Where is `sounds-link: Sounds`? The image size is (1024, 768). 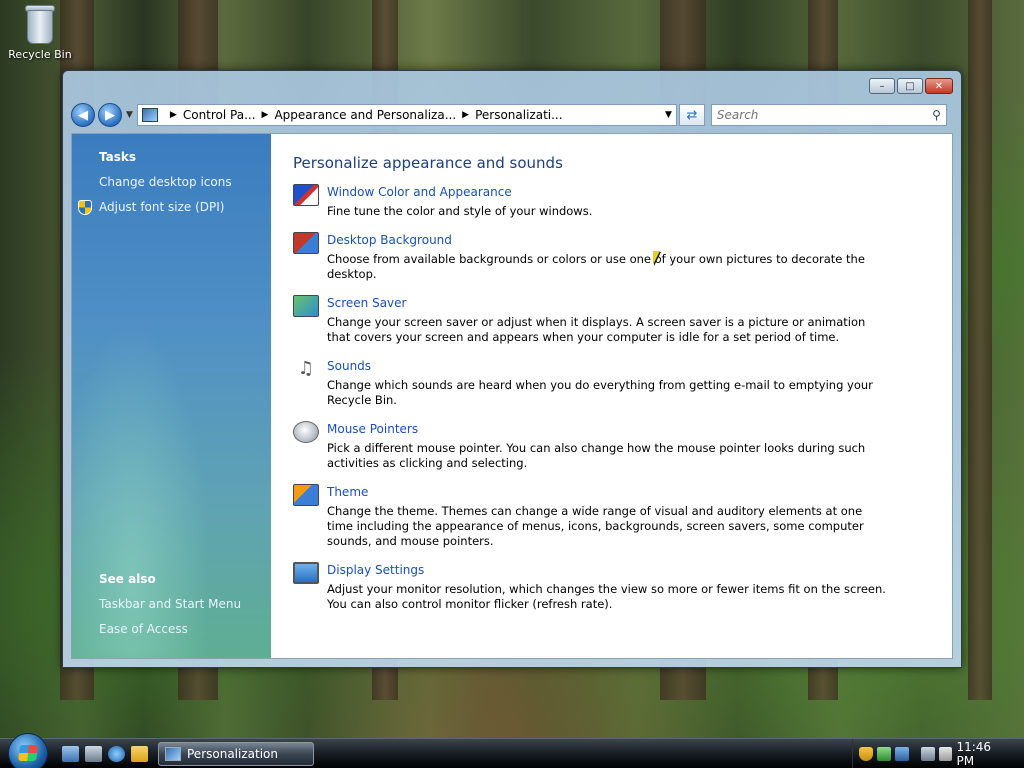
sounds-link: Sounds is located at coordinates (607, 366).